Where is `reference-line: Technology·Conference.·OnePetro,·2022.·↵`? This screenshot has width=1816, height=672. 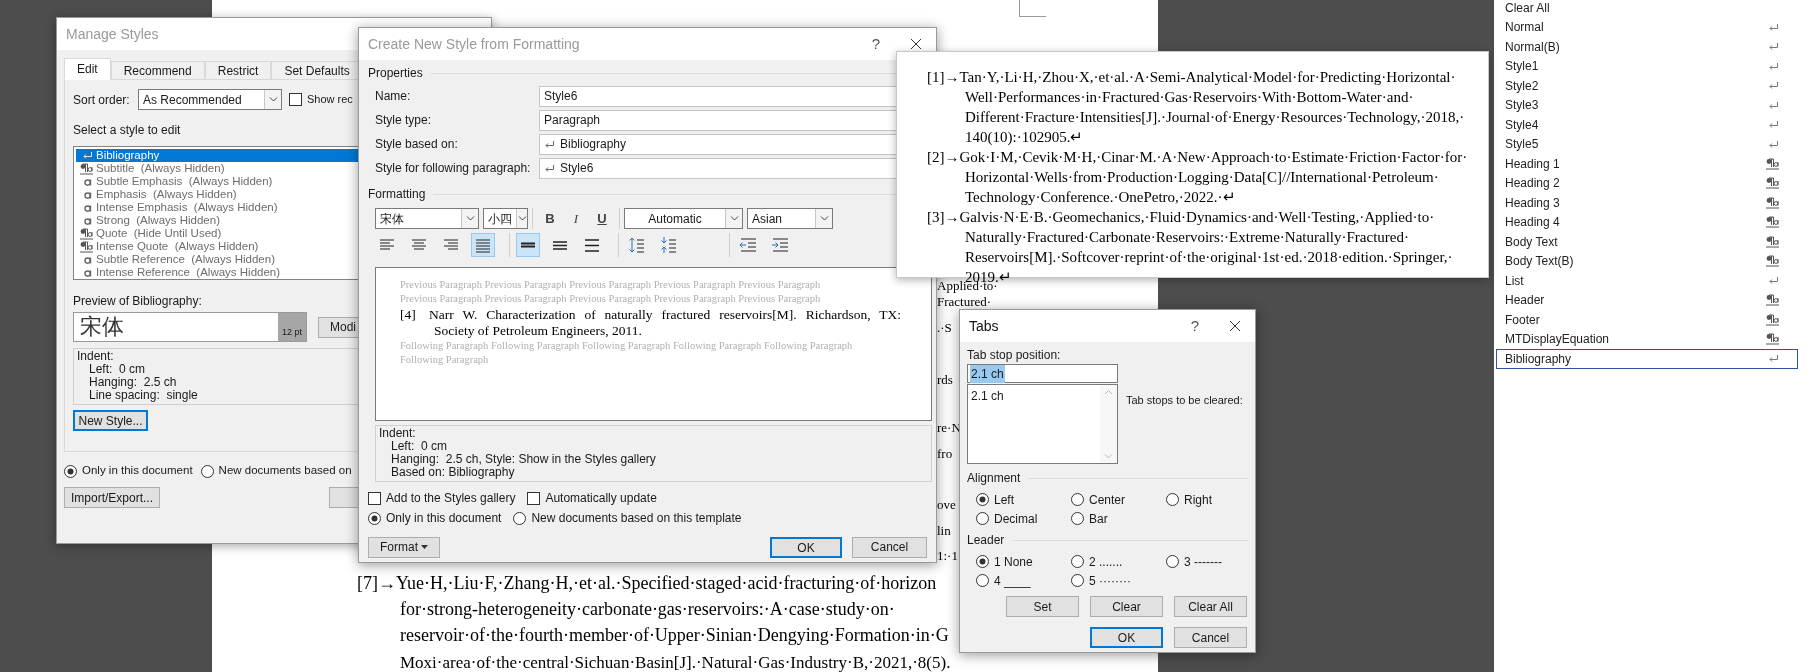
reference-line: Technology·Conference.·OnePetro,·2022.·↵ is located at coordinates (1100, 197).